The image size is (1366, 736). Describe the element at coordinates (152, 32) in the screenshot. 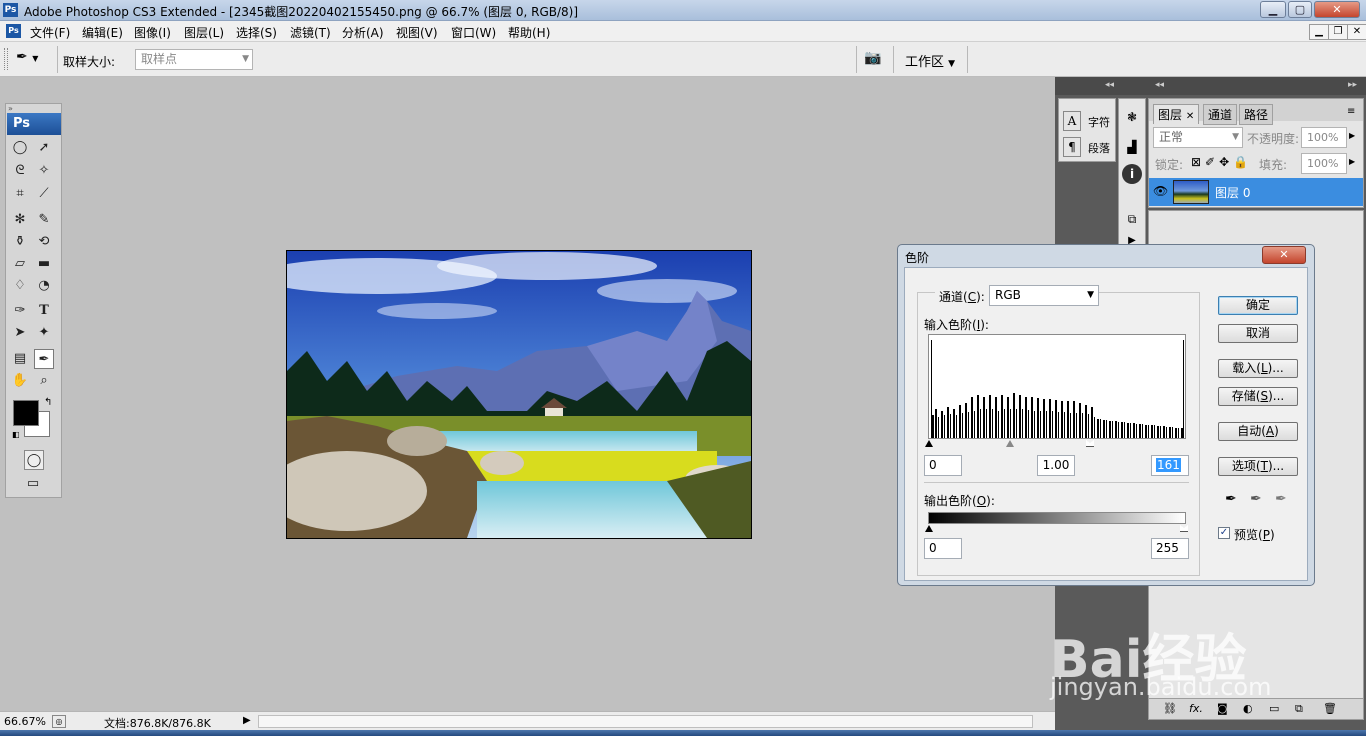

I see `menu-image: 图像(I)` at that location.